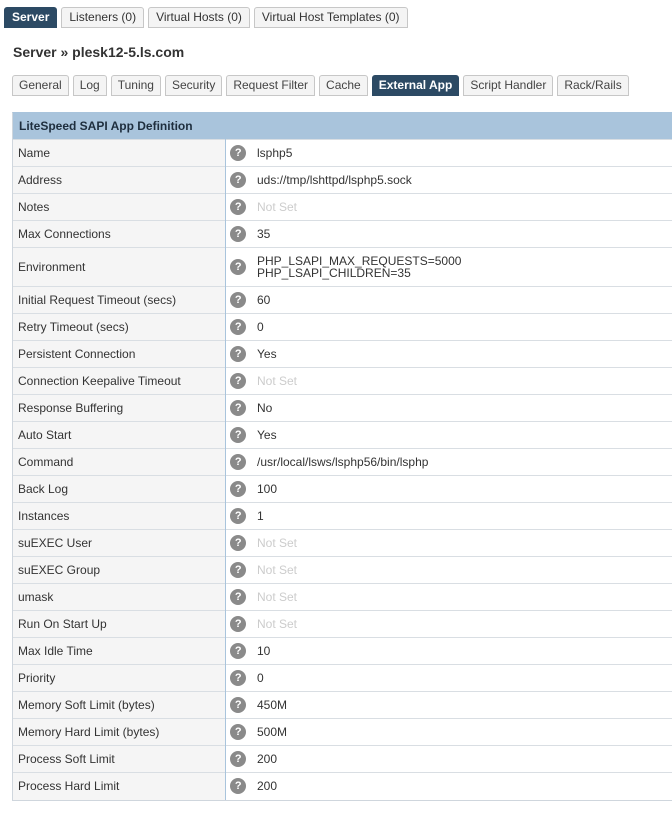  What do you see at coordinates (343, 85) in the screenshot?
I see `tab-cache: Cache` at bounding box center [343, 85].